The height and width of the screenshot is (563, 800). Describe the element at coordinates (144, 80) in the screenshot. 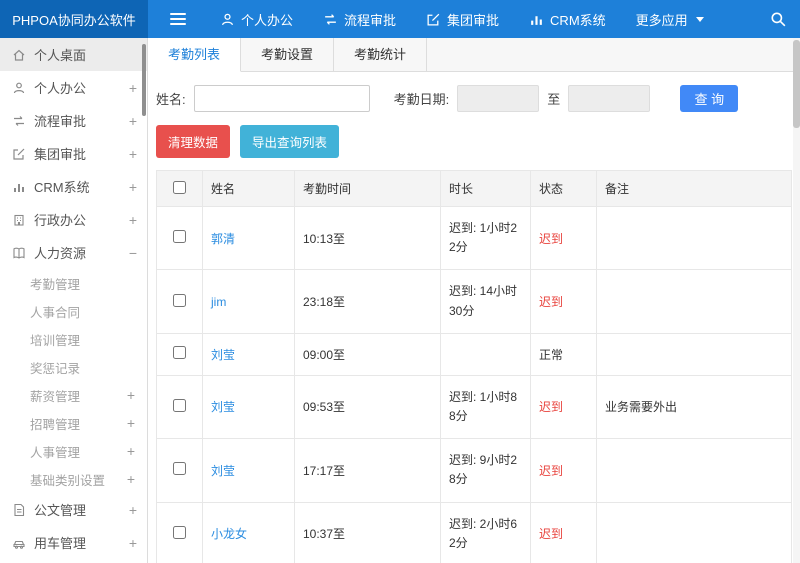

I see `sidebar-scrollbar` at that location.